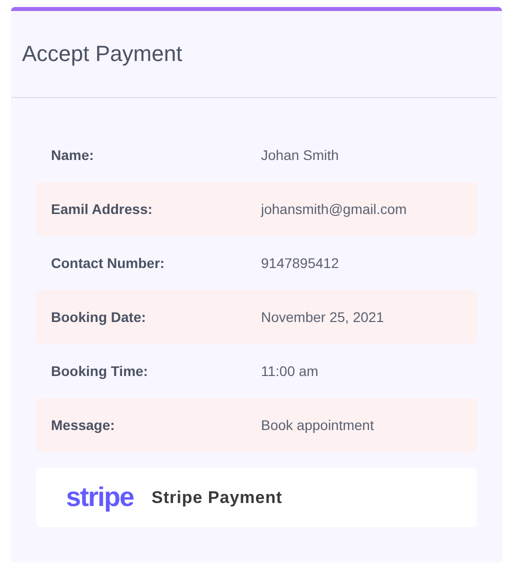 This screenshot has height=581, width=514. I want to click on field-label: Eamil Address:, so click(102, 209).